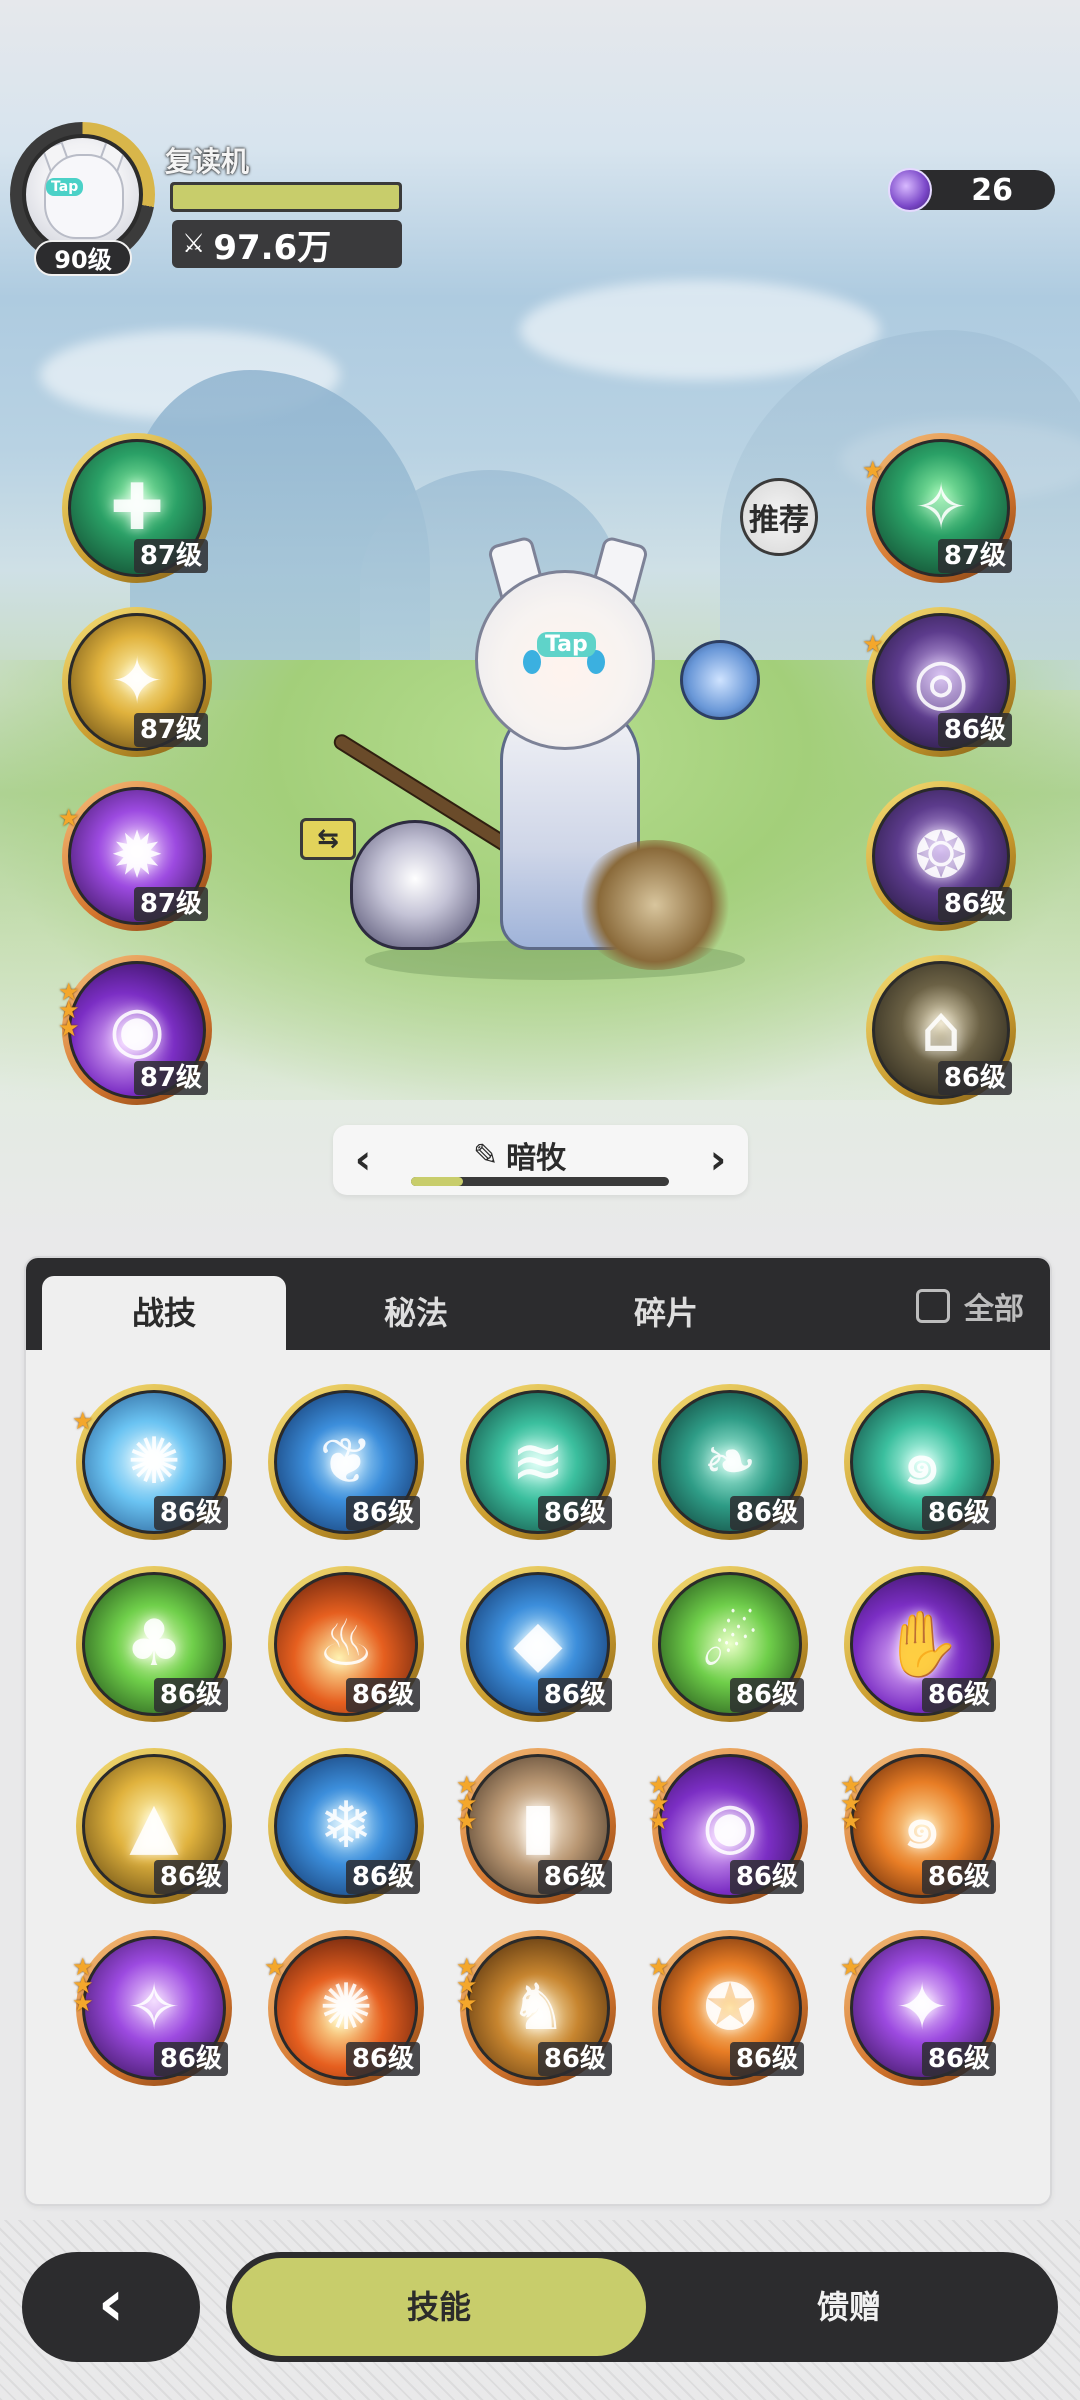 This screenshot has width=1080, height=2400. I want to click on skill-orb: ☄ 86级, so click(730, 1644).